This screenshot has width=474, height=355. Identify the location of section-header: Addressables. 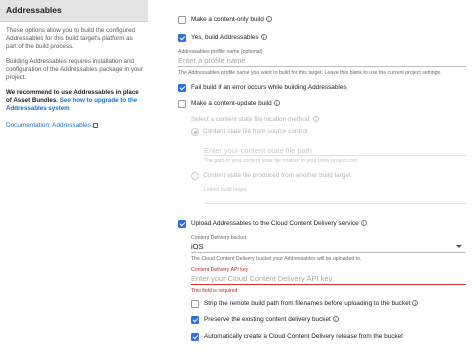
(74, 11).